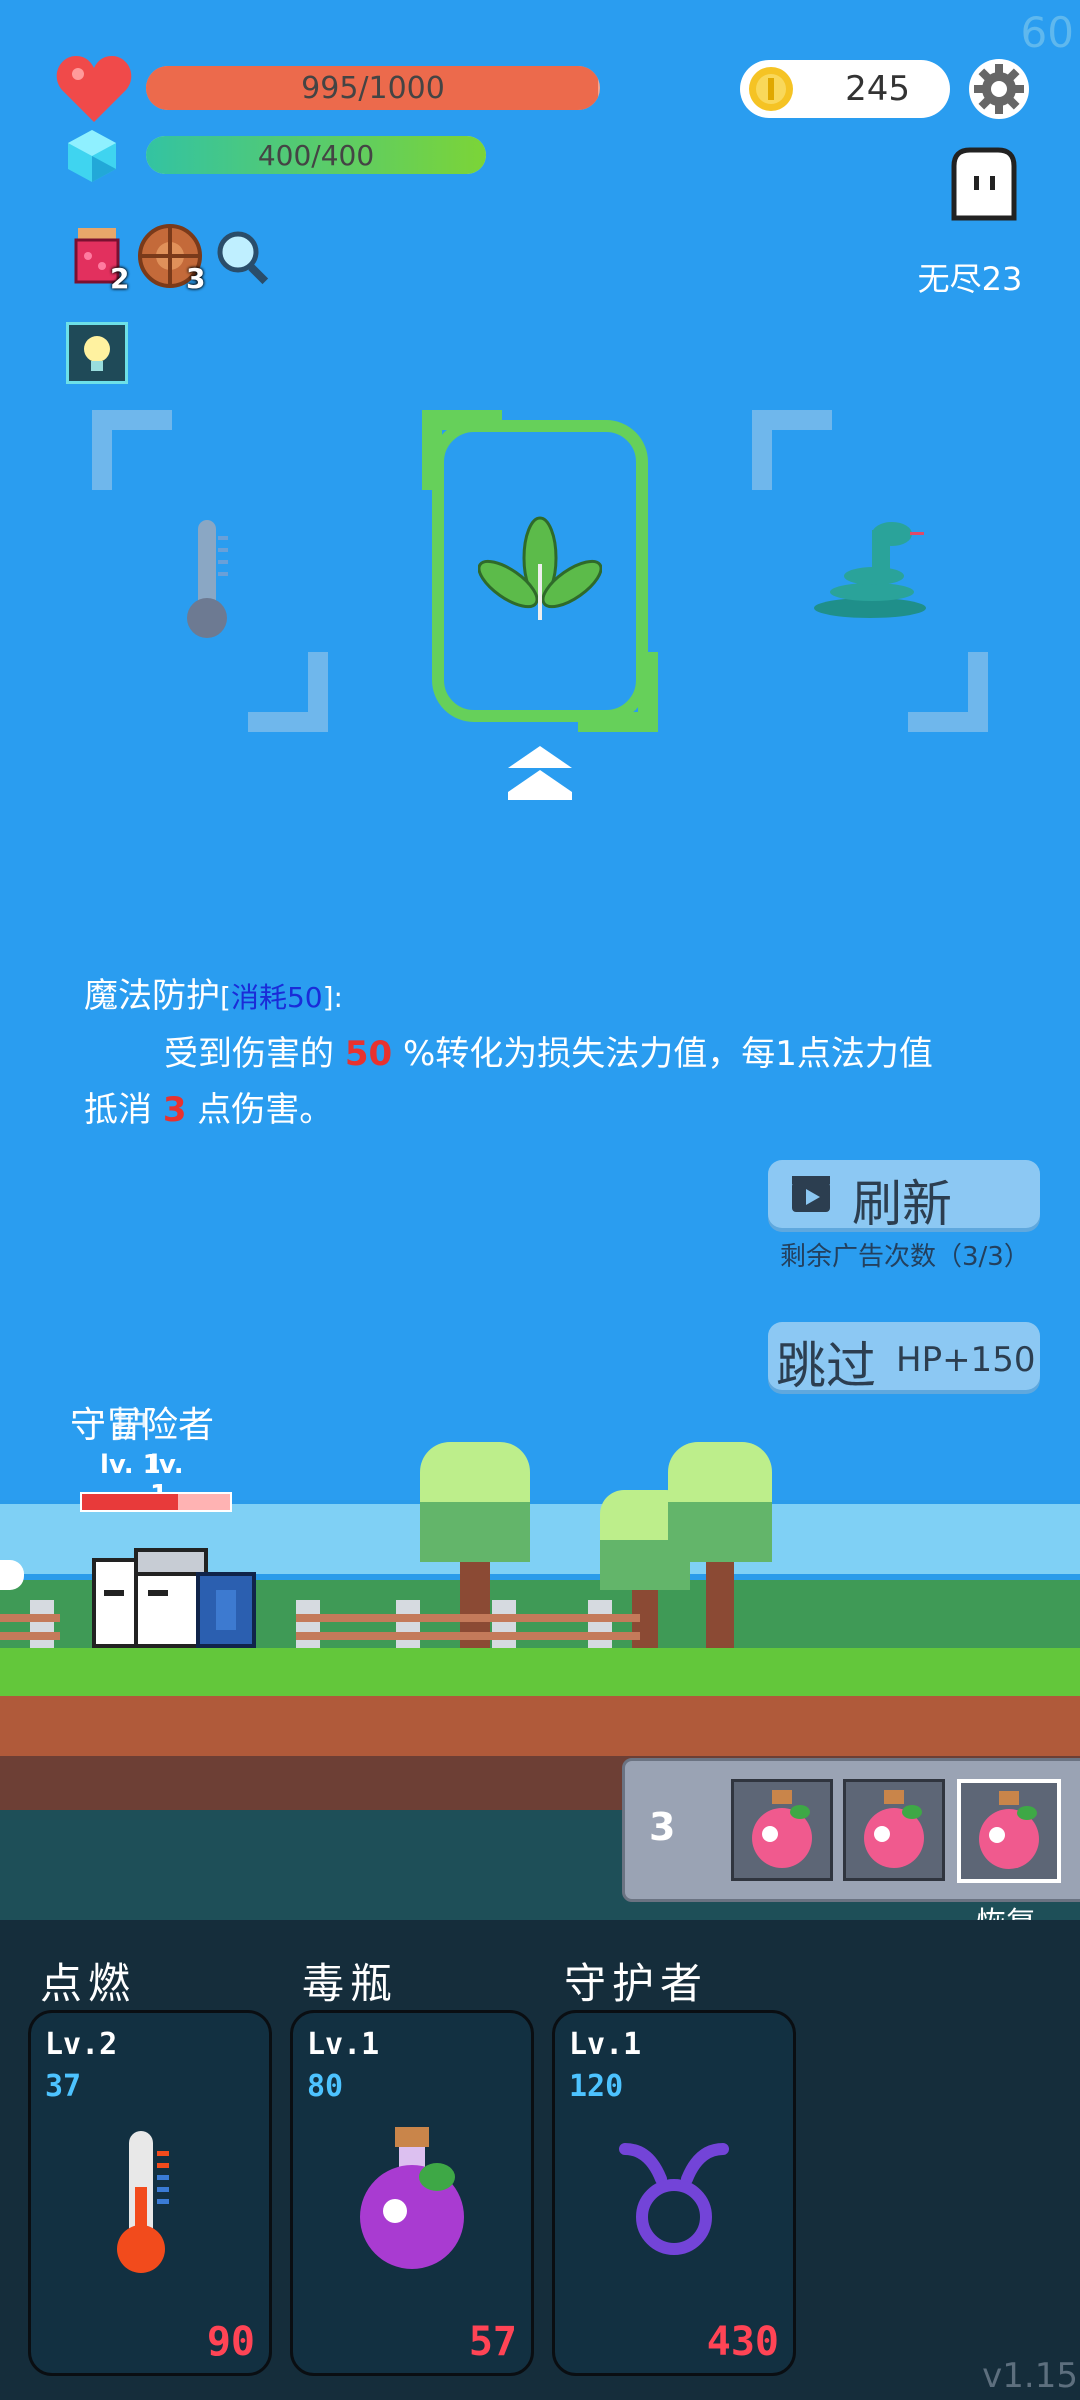  Describe the element at coordinates (120, 278) in the screenshot. I see `item-count: 2` at that location.